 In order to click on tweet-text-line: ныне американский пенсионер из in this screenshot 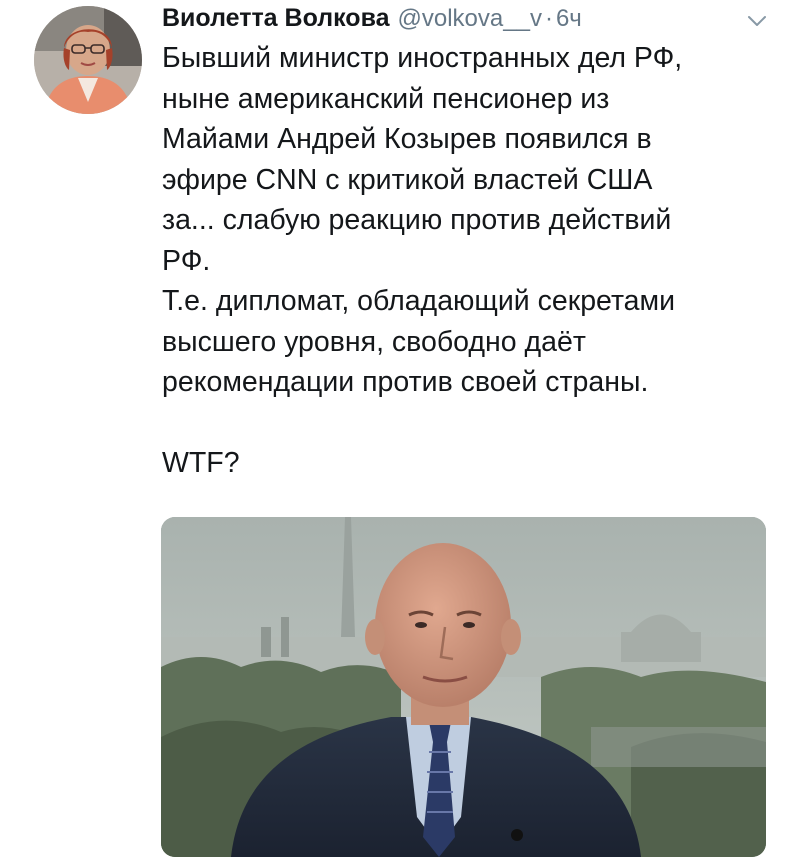, I will do `click(386, 98)`.